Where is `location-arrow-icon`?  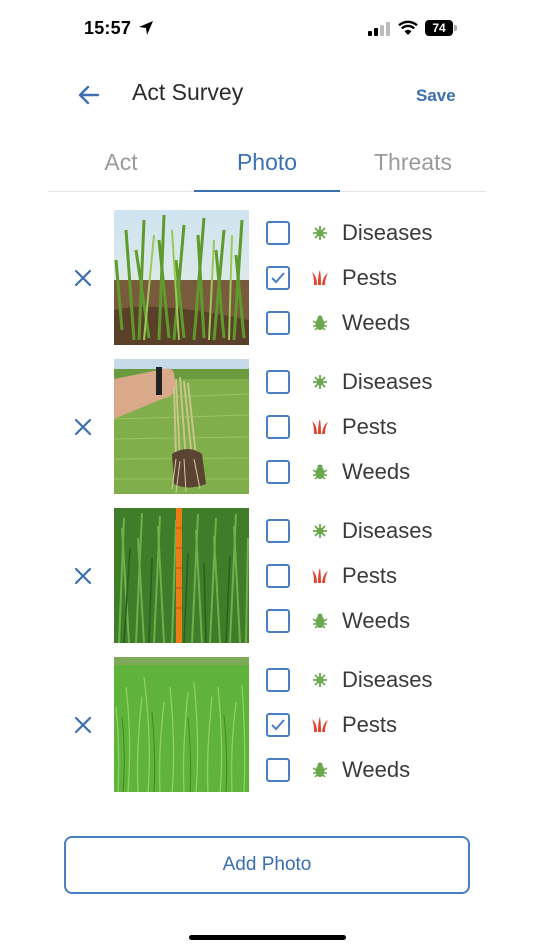
location-arrow-icon is located at coordinates (146, 28).